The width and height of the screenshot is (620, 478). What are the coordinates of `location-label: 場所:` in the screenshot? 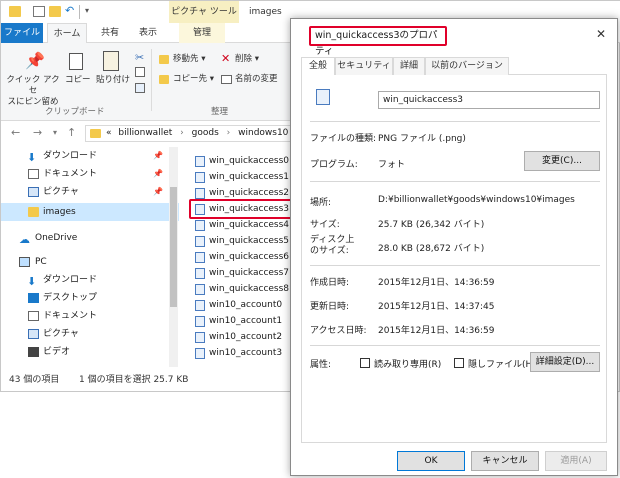 It's located at (321, 203).